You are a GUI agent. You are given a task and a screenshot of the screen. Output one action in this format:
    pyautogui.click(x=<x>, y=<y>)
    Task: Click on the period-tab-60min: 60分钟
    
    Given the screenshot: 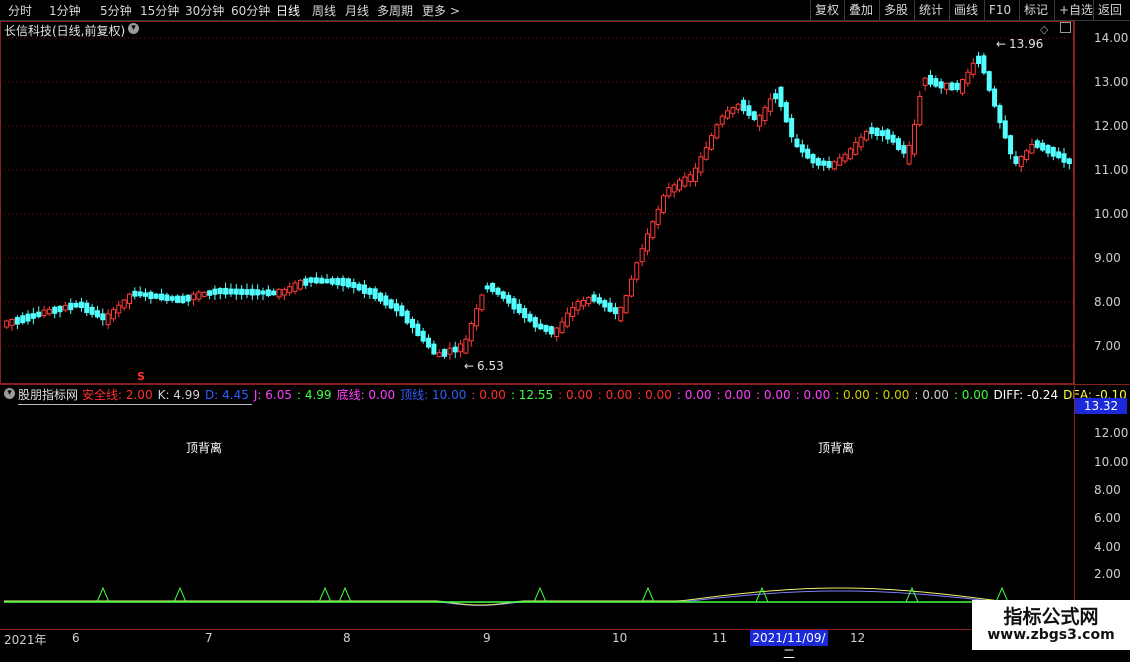 What is the action you would take?
    pyautogui.click(x=250, y=10)
    